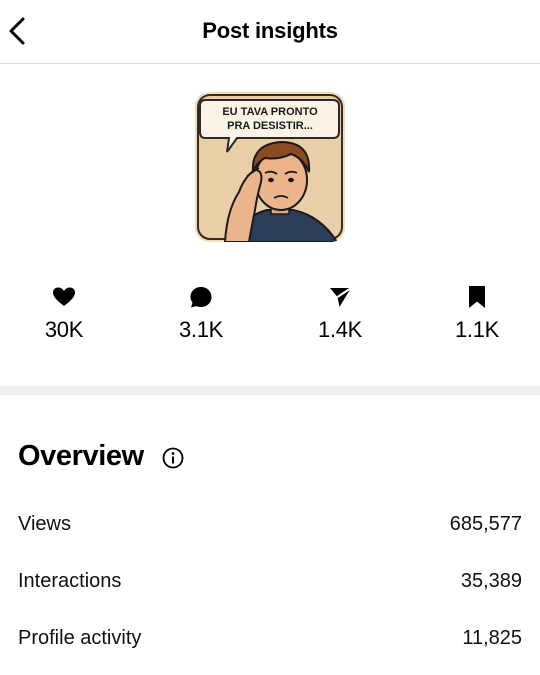  Describe the element at coordinates (81, 456) in the screenshot. I see `overview-title: Overview` at that location.